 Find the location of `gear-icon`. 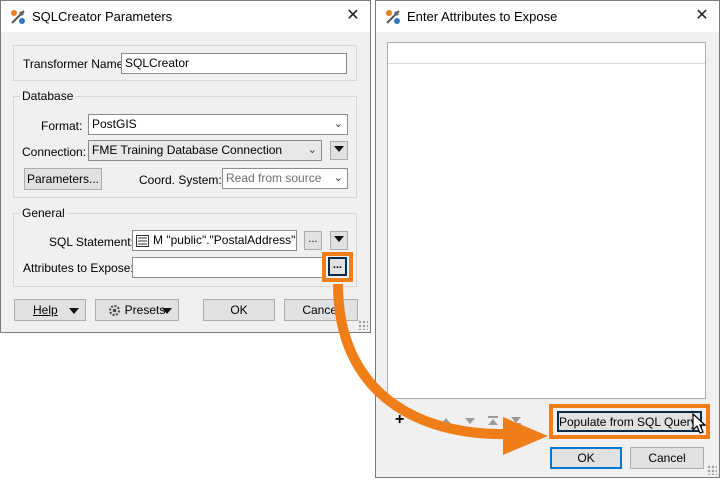

gear-icon is located at coordinates (114, 310).